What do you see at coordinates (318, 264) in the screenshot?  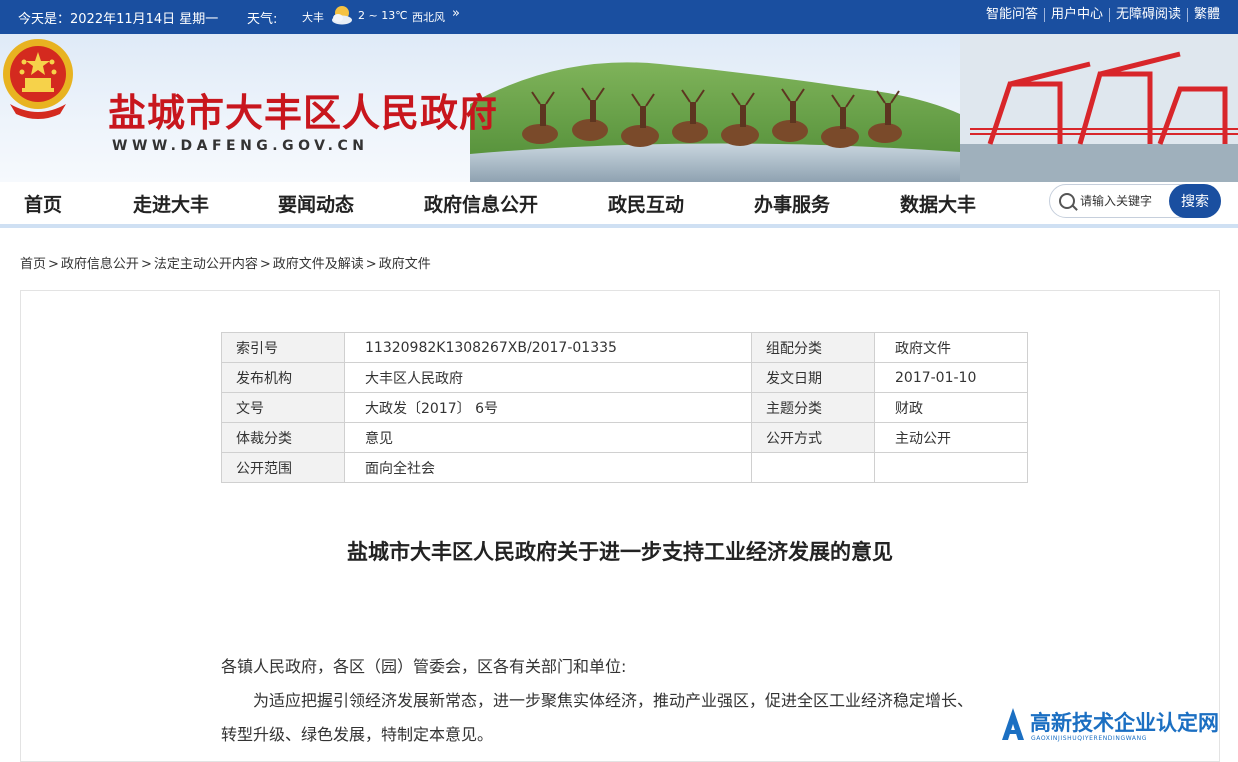 I see `breadcrumb-docs: 政府文件及解读` at bounding box center [318, 264].